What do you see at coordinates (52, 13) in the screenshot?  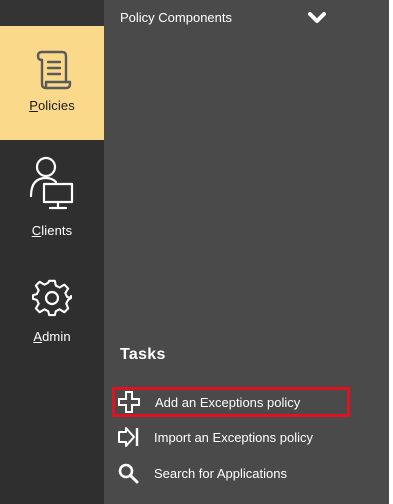 I see `rail-top-strip` at bounding box center [52, 13].